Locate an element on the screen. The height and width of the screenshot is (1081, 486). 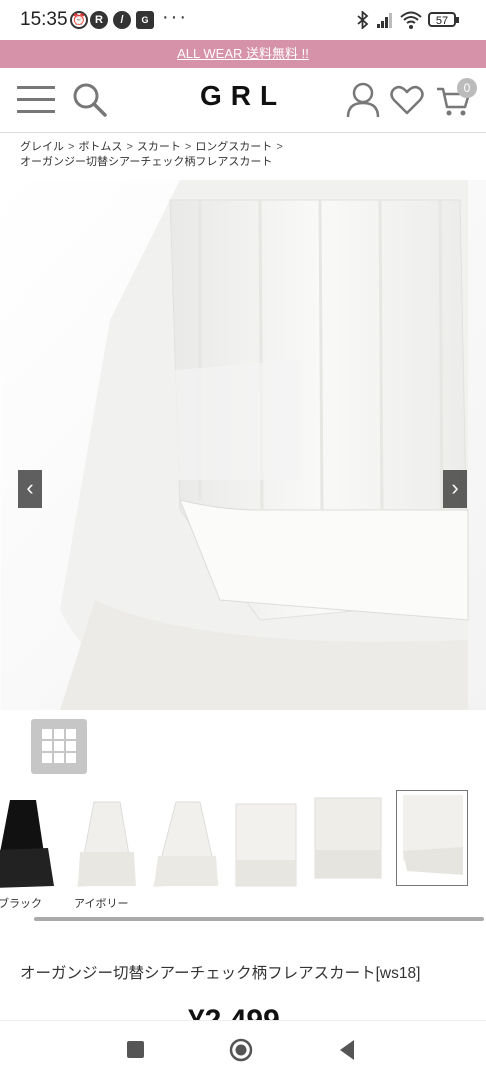
thumbnail-label: ブラック is located at coordinates (21, 904).